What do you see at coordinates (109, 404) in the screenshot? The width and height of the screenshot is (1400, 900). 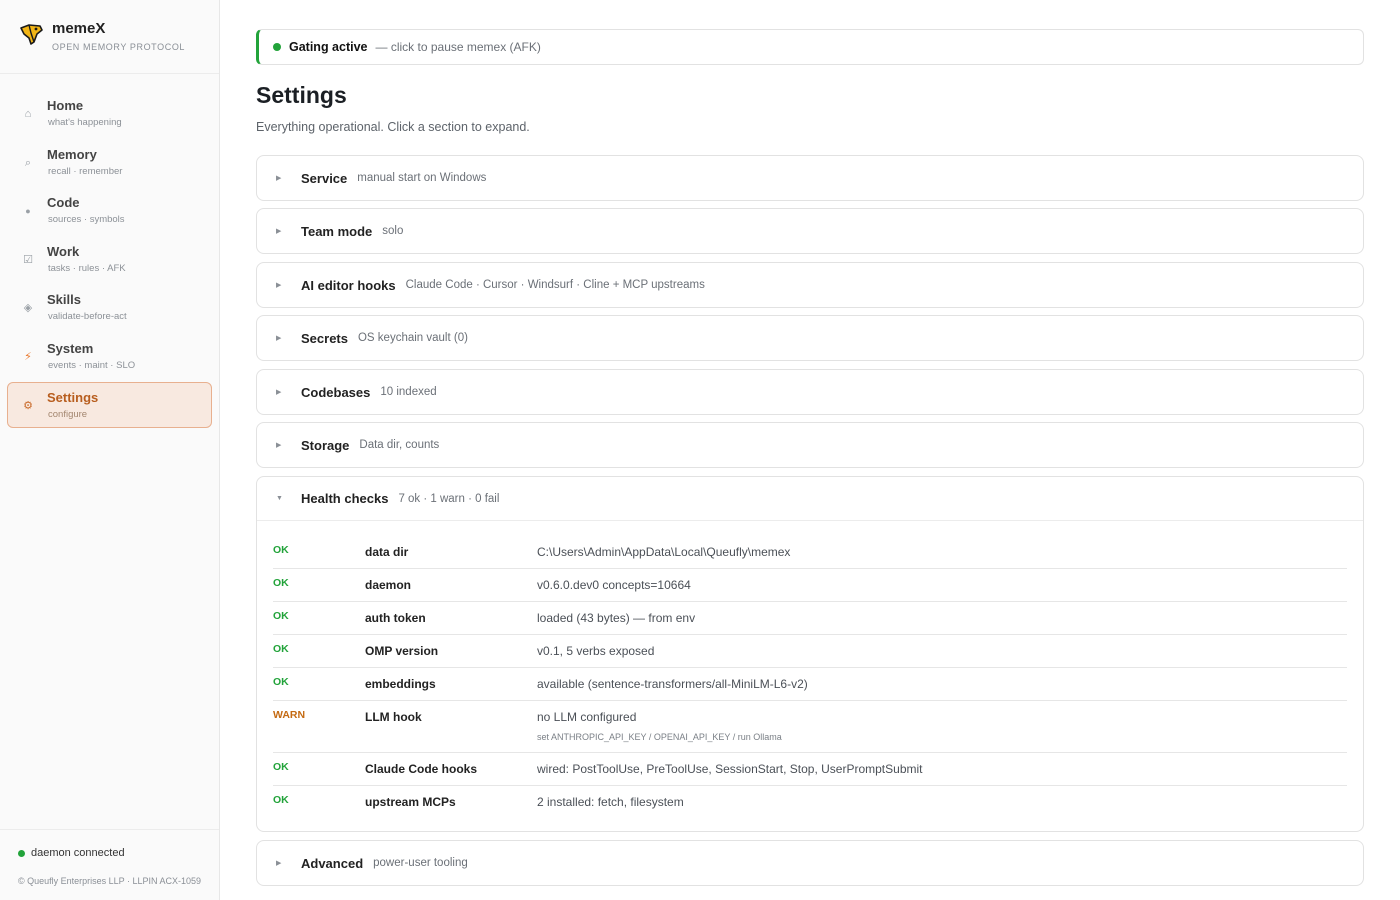 I see `sidebar-item-settings: ⚙ Settings configure` at bounding box center [109, 404].